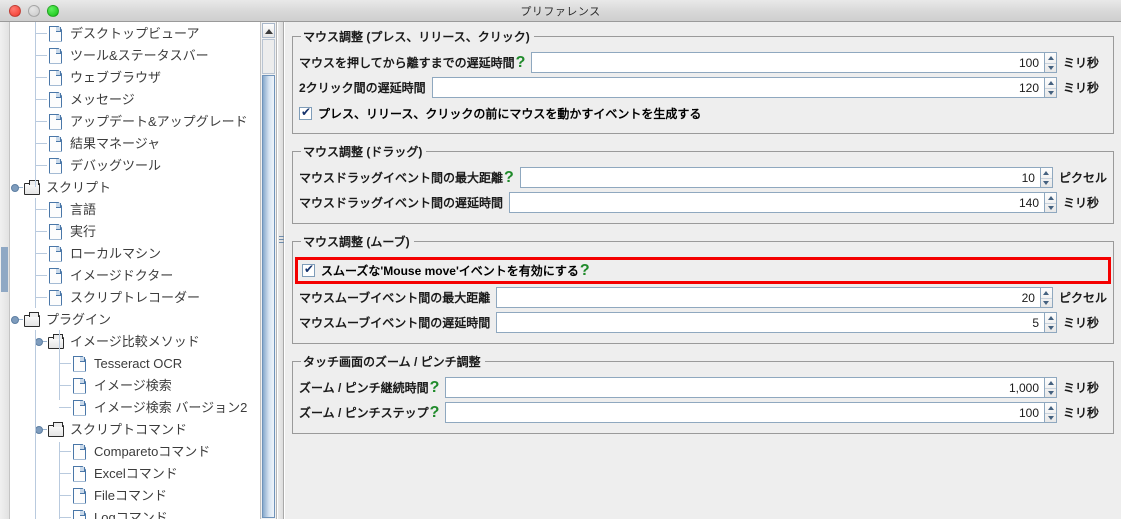 This screenshot has width=1121, height=519. What do you see at coordinates (362, 88) in the screenshot?
I see `setting-label: 2クリック間の遅延時間` at bounding box center [362, 88].